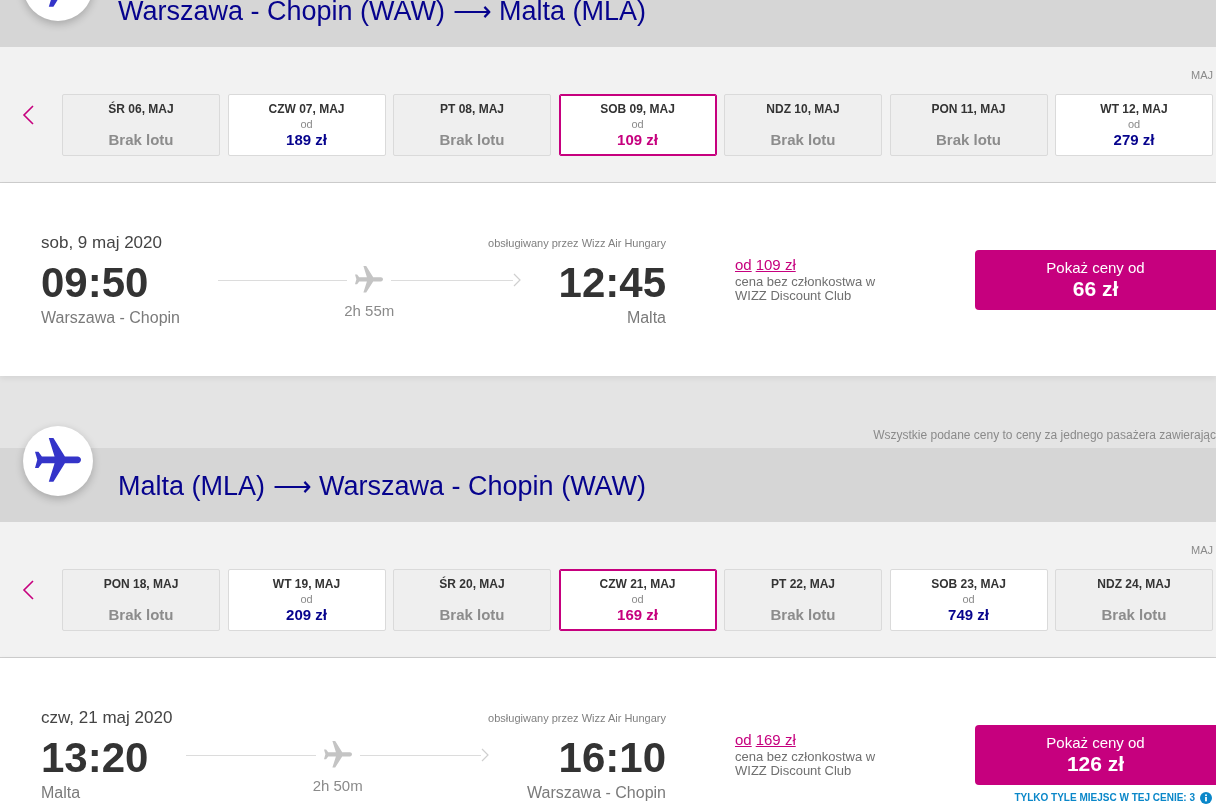 This screenshot has width=1216, height=811. I want to click on flight-date: czw, 21 maj 2020, so click(107, 718).